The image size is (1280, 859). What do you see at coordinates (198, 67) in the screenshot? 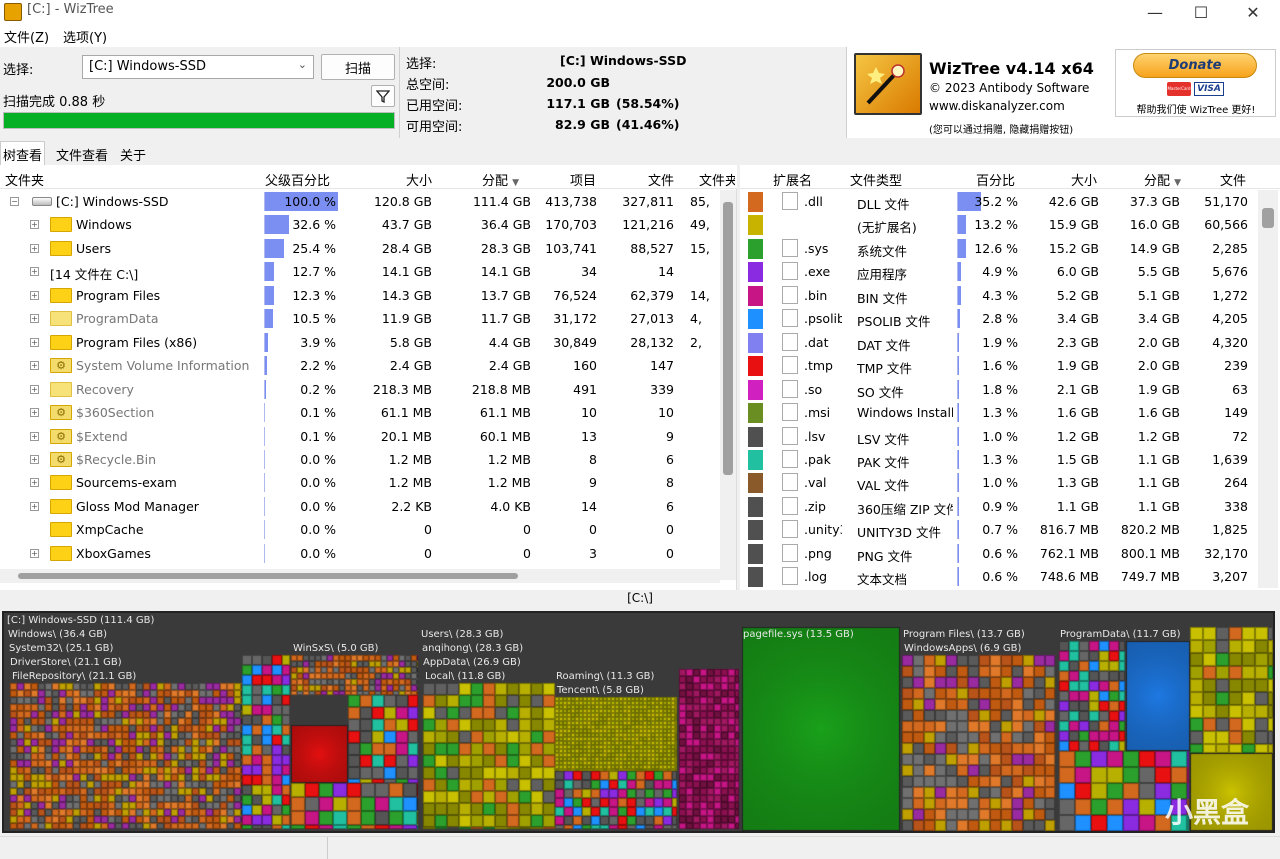
I see `drive-select: [C:] Windows-SSD ⌄` at bounding box center [198, 67].